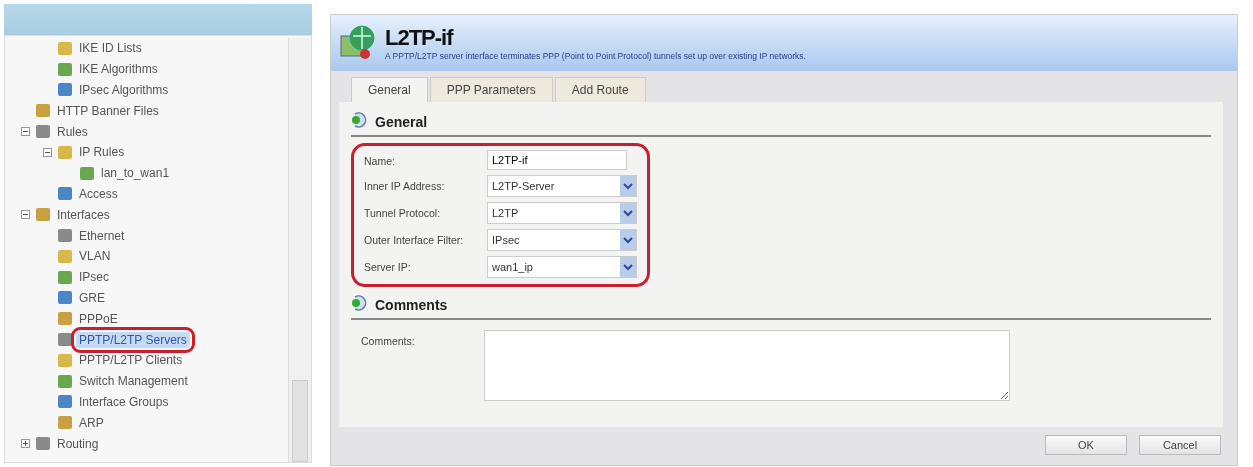 The height and width of the screenshot is (467, 1253). Describe the element at coordinates (25, 444) in the screenshot. I see `expand-icon` at that location.